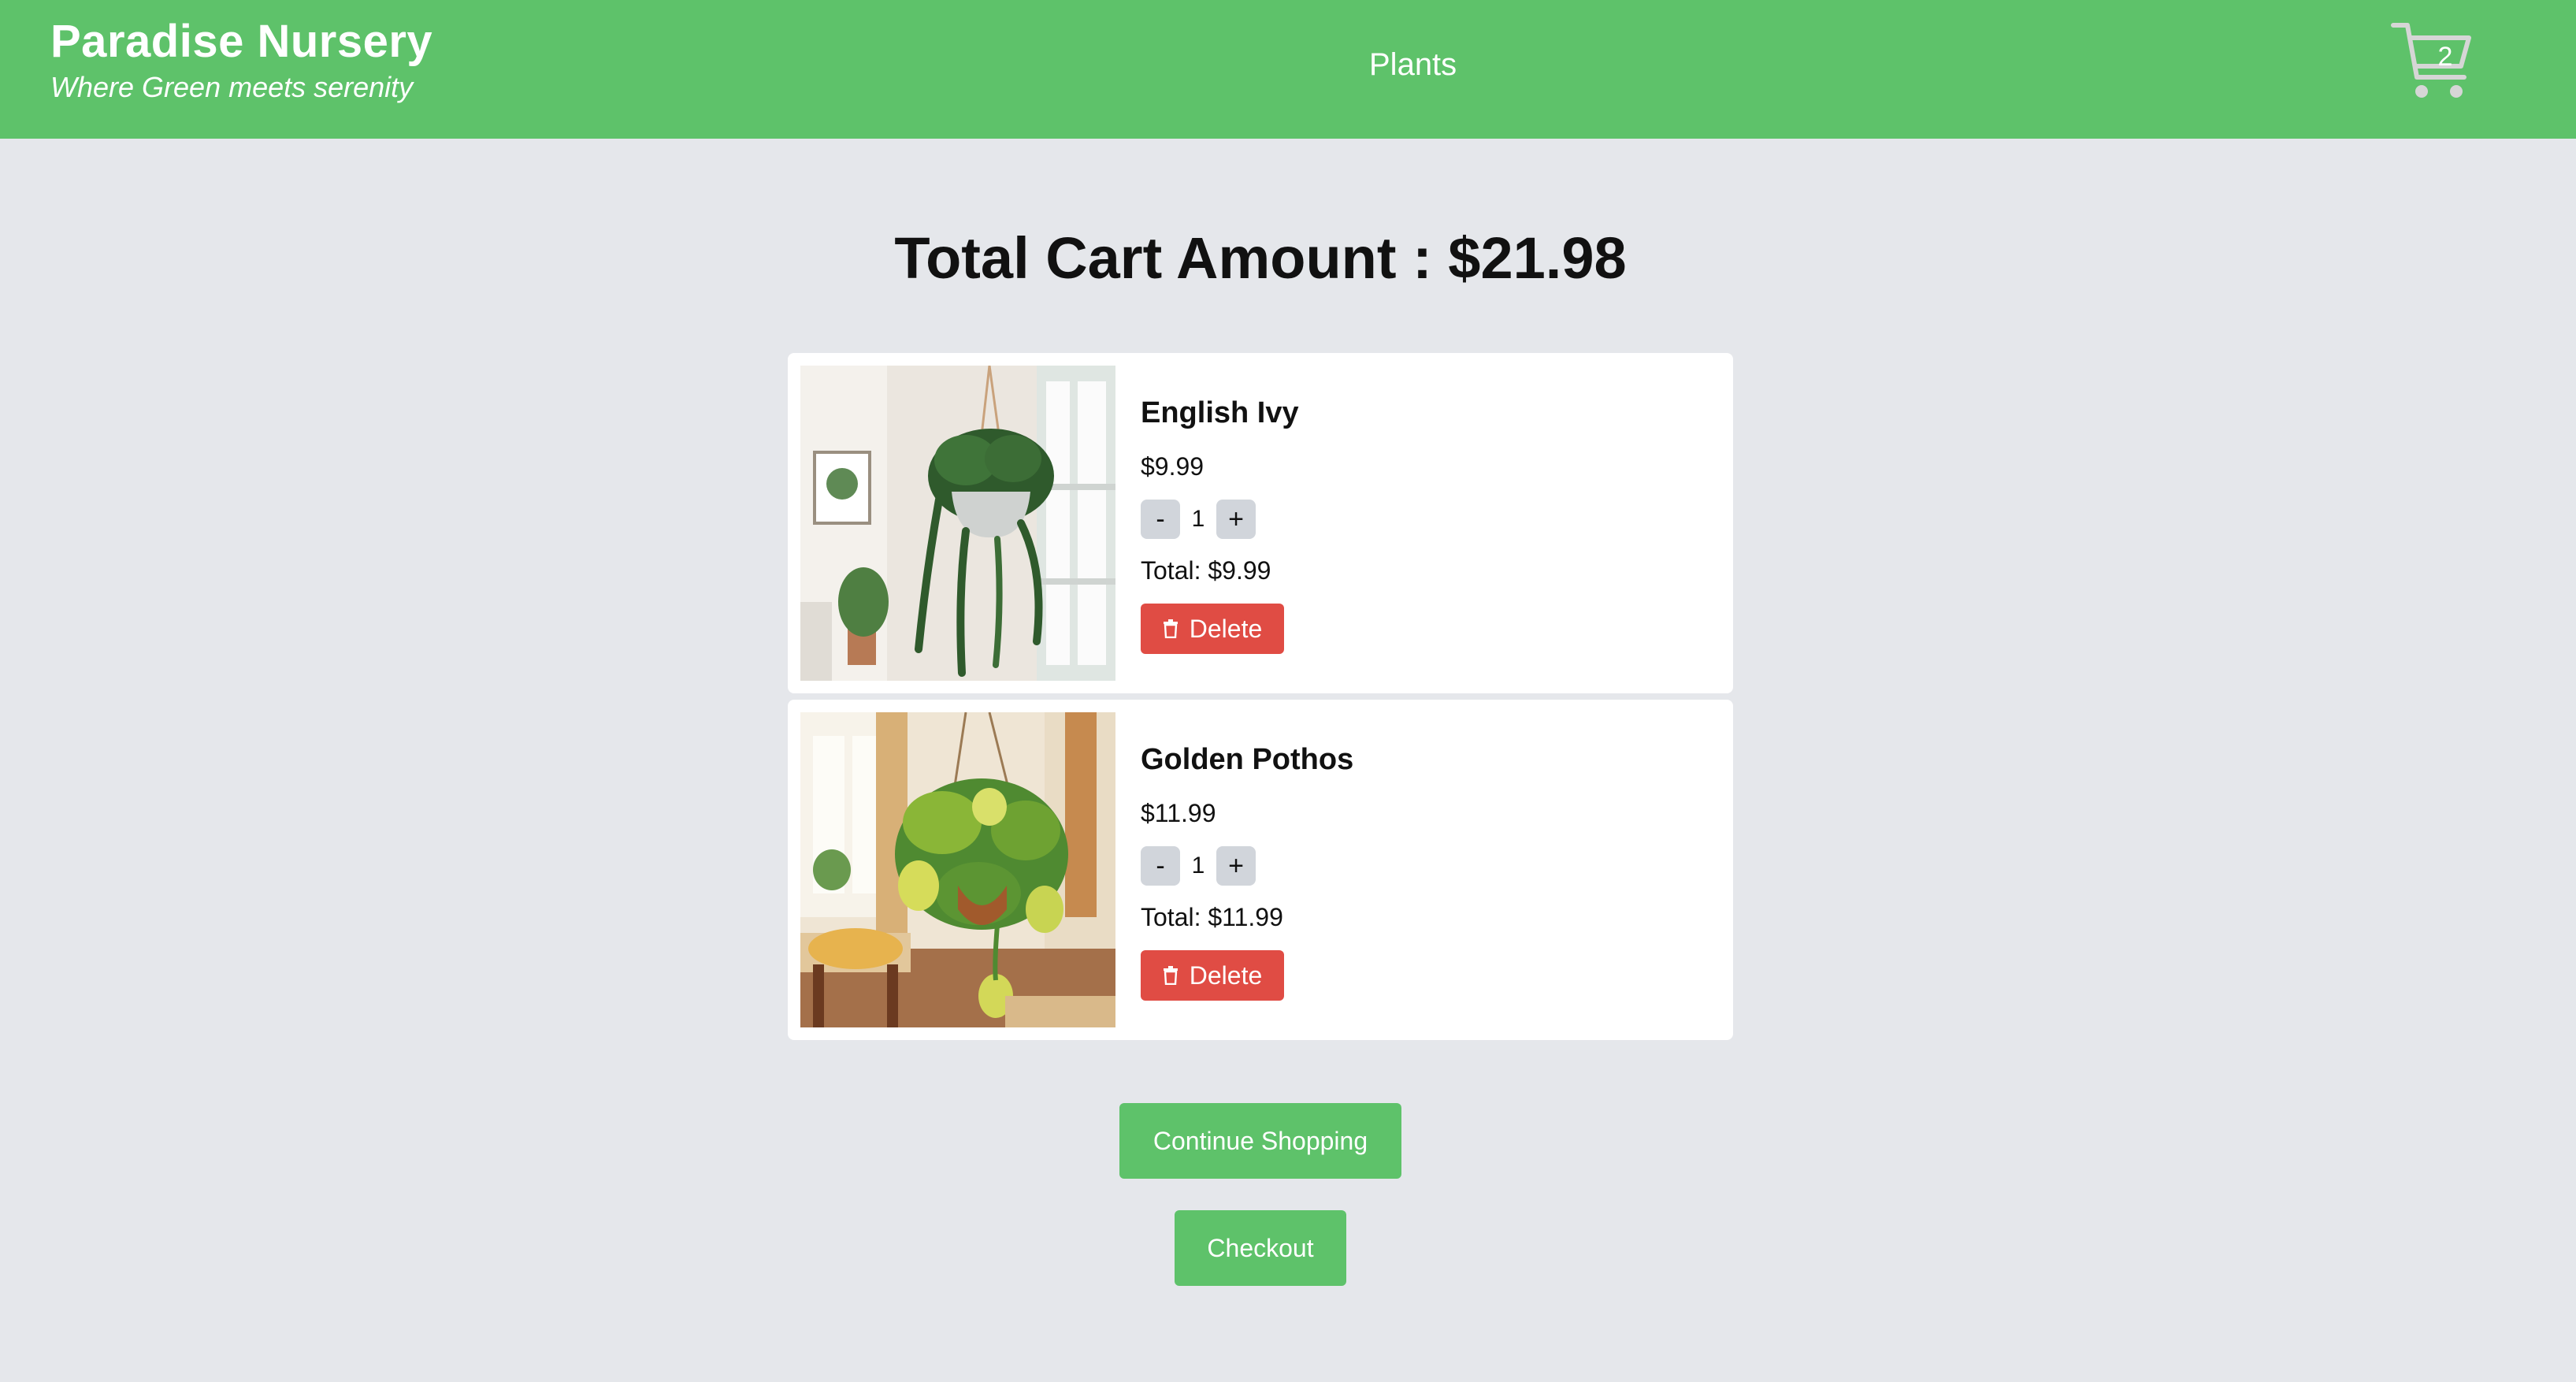 The height and width of the screenshot is (1382, 2576). What do you see at coordinates (232, 87) in the screenshot?
I see `brand-tagline: Where Green meets serenity` at bounding box center [232, 87].